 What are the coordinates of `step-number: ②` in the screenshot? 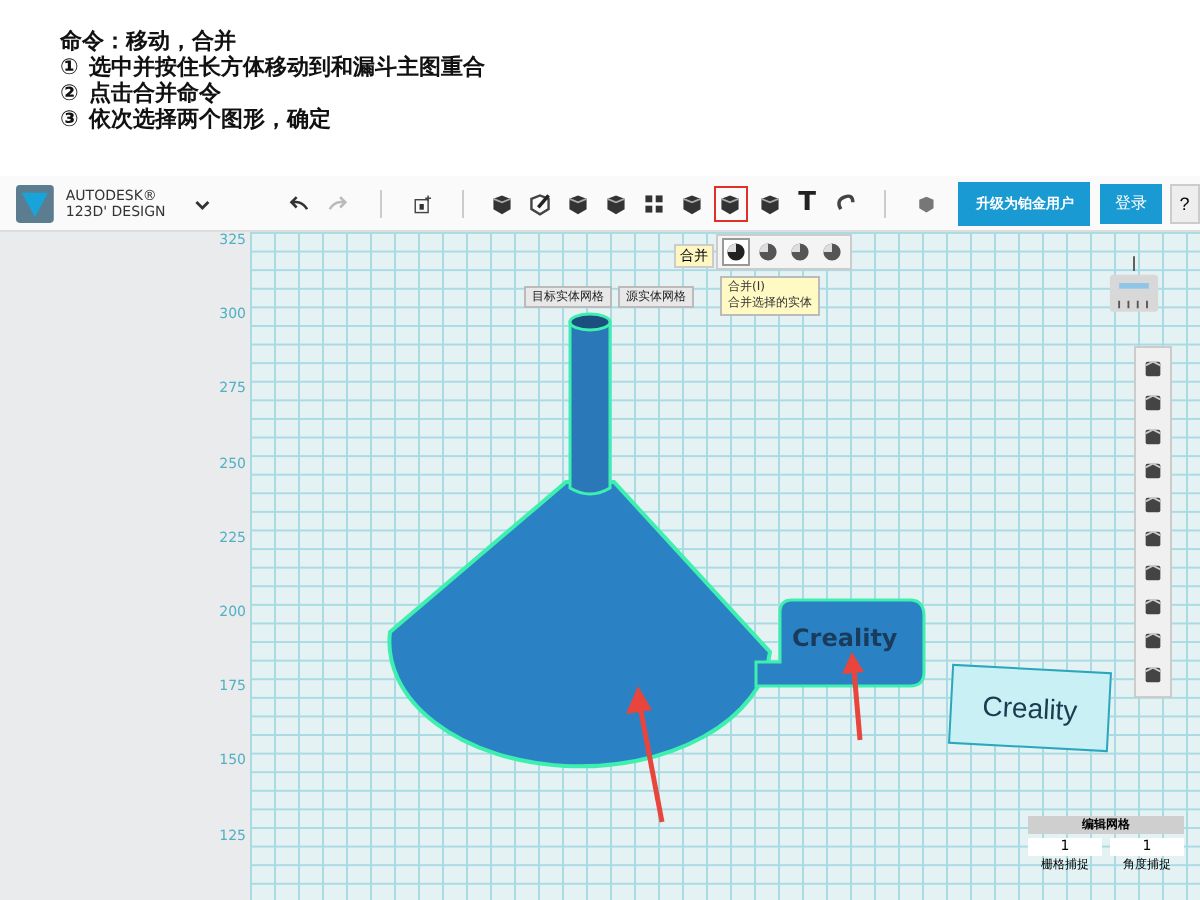 It's located at (69, 93).